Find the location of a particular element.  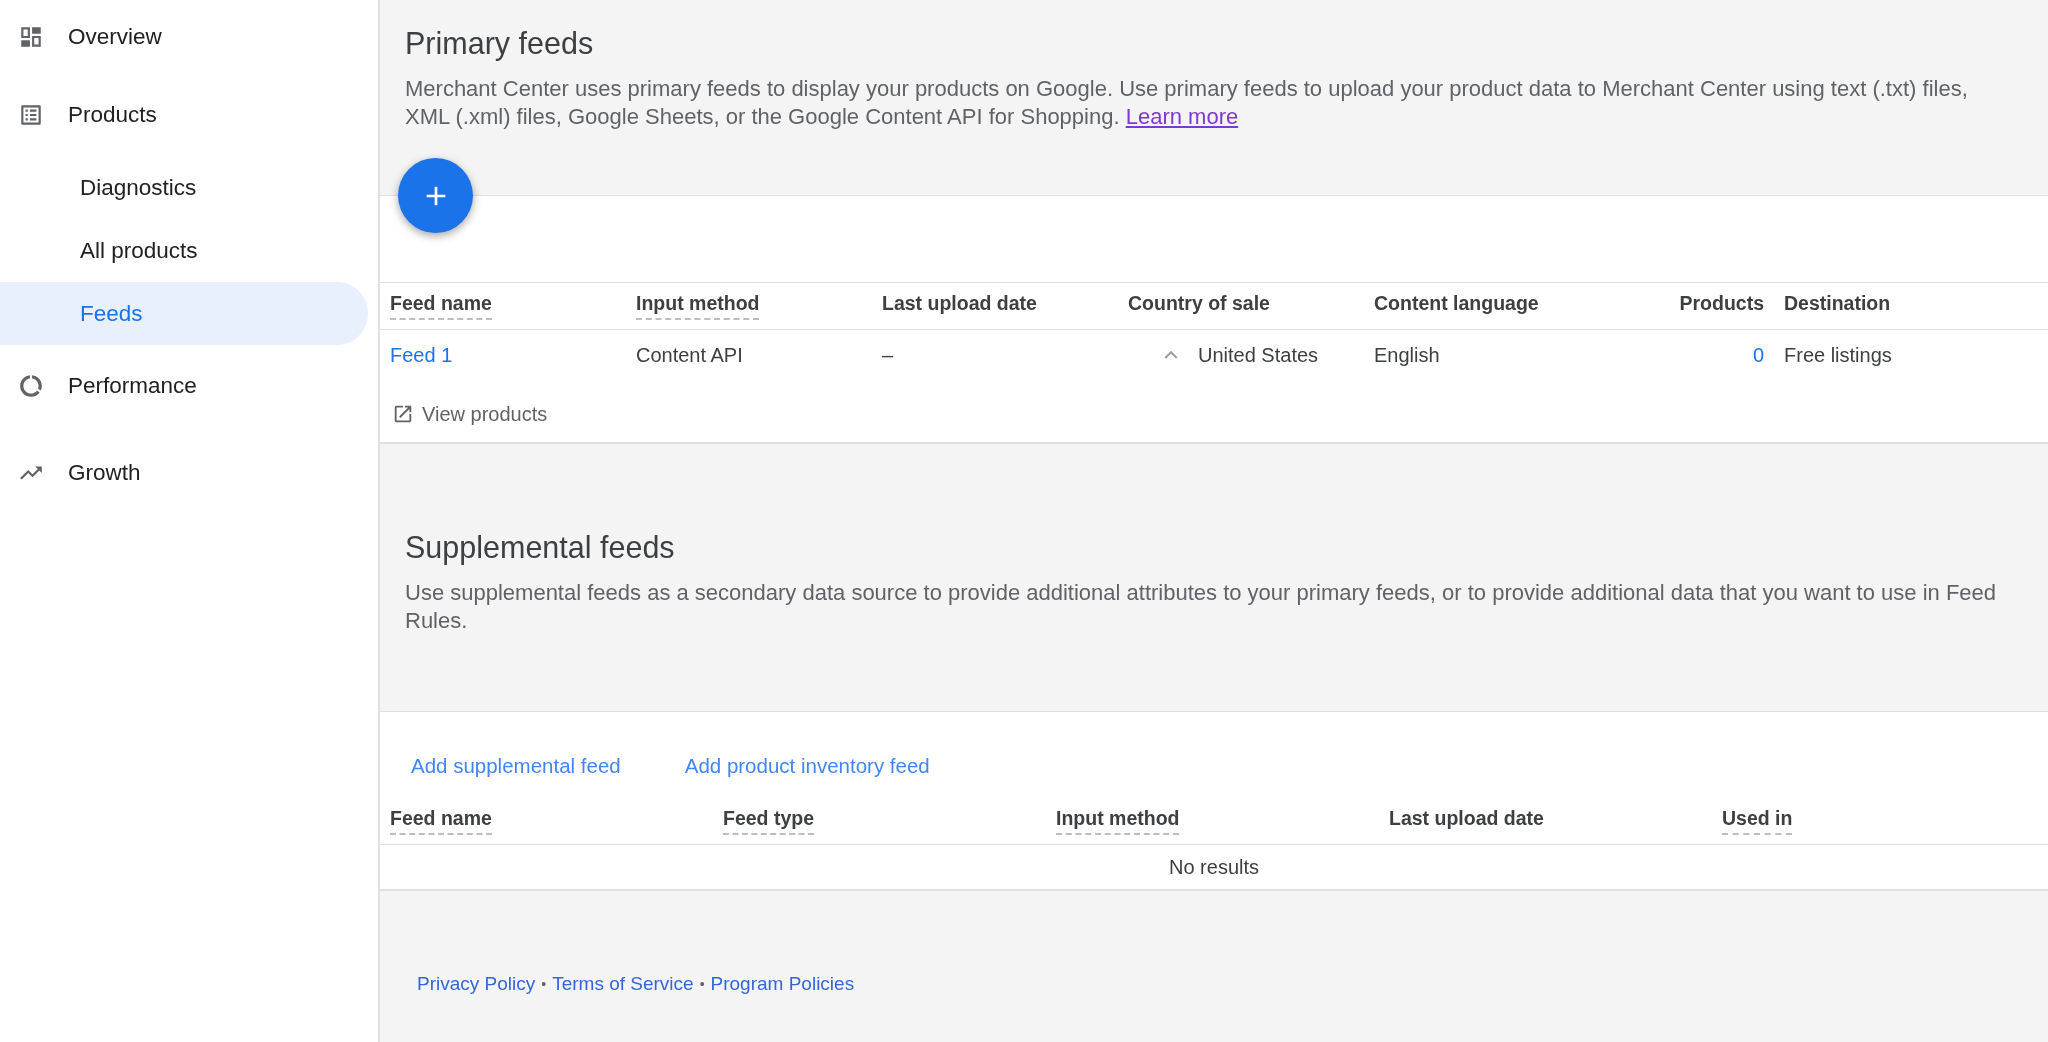

sidebar-item: Products is located at coordinates (184, 115).